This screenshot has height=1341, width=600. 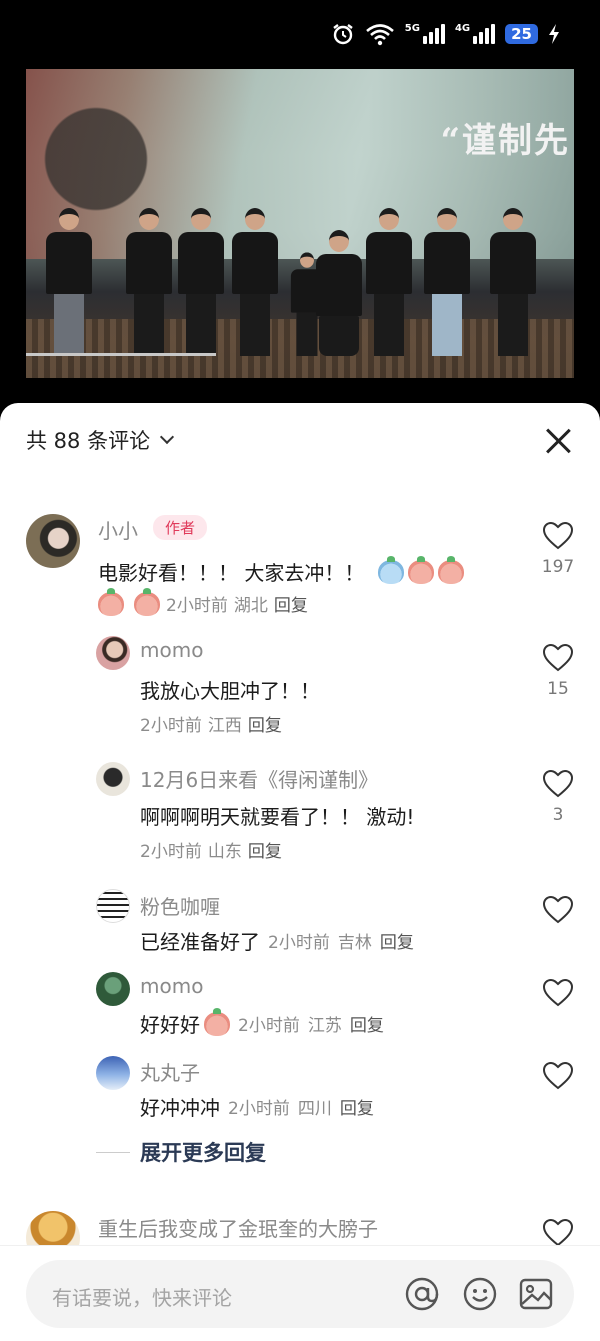 I want to click on like-count: 197, so click(x=558, y=567).